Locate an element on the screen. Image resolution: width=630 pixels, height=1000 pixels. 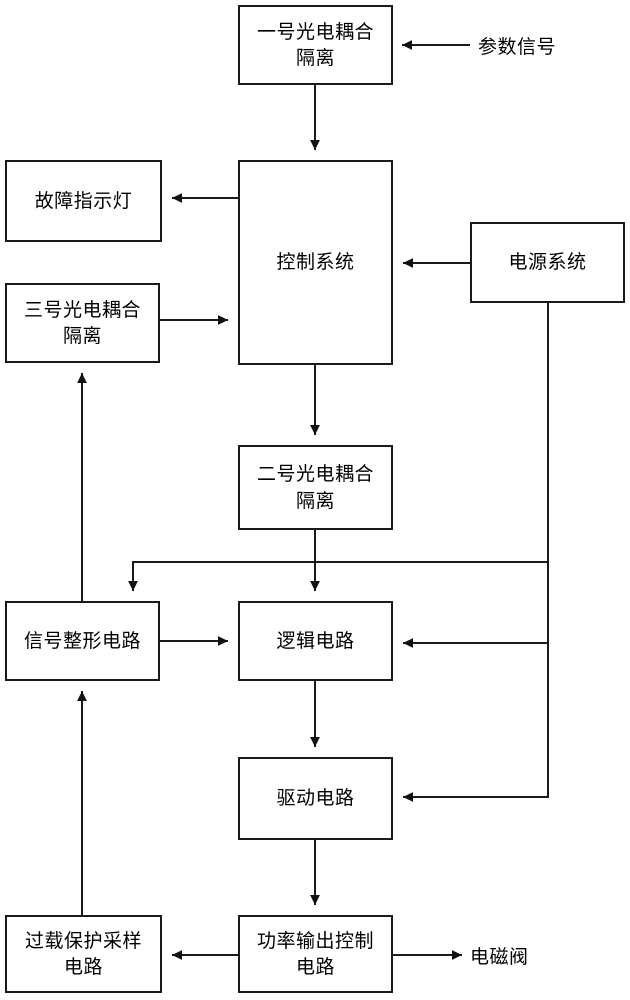
node-power-system-label: 电源系统 is located at coordinates (547, 262).